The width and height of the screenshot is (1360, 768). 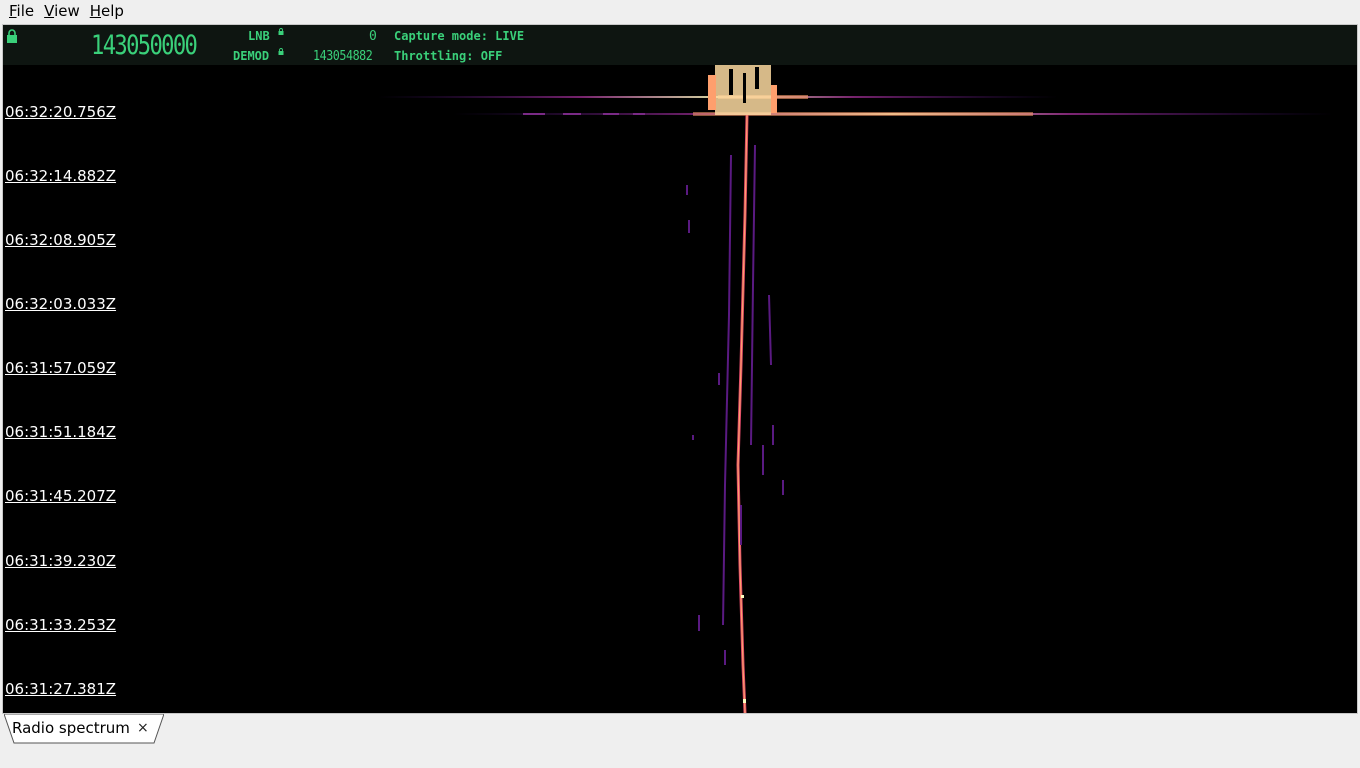 I want to click on demod-lock-icon, so click(x=281, y=51).